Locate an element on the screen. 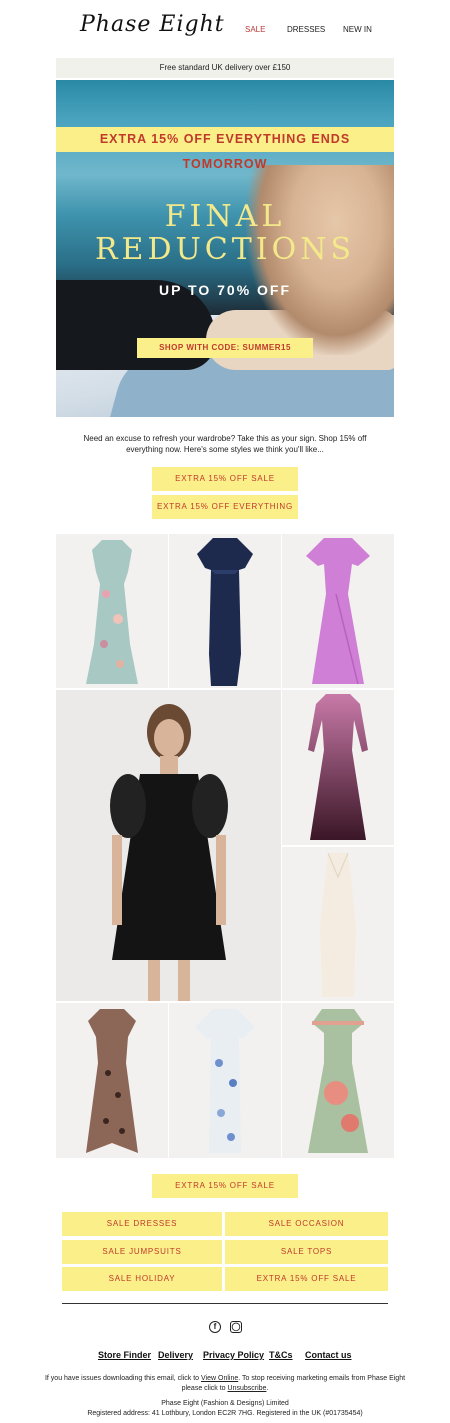 This screenshot has height=1423, width=450. hero-headline: FINAL REDUCTIONS is located at coordinates (225, 233).